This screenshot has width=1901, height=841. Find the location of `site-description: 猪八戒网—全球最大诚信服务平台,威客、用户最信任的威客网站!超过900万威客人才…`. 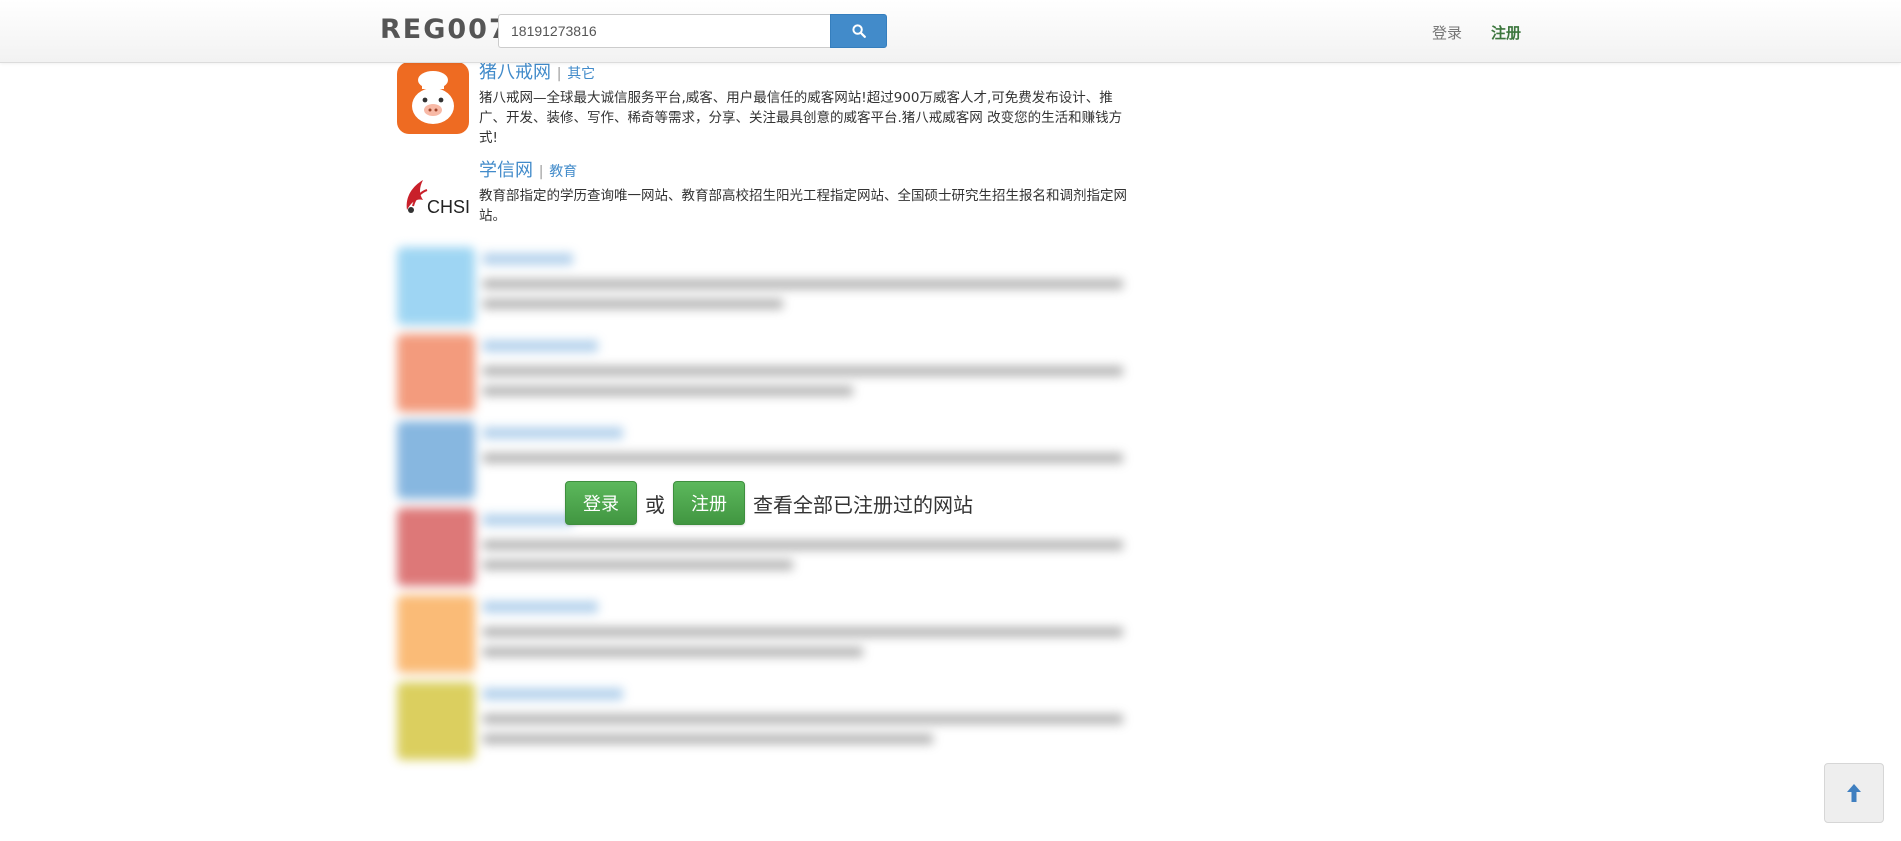

site-description: 猪八戒网—全球最大诚信服务平台,威客、用户最信任的威客网站!超过900万威客人才… is located at coordinates (801, 118).